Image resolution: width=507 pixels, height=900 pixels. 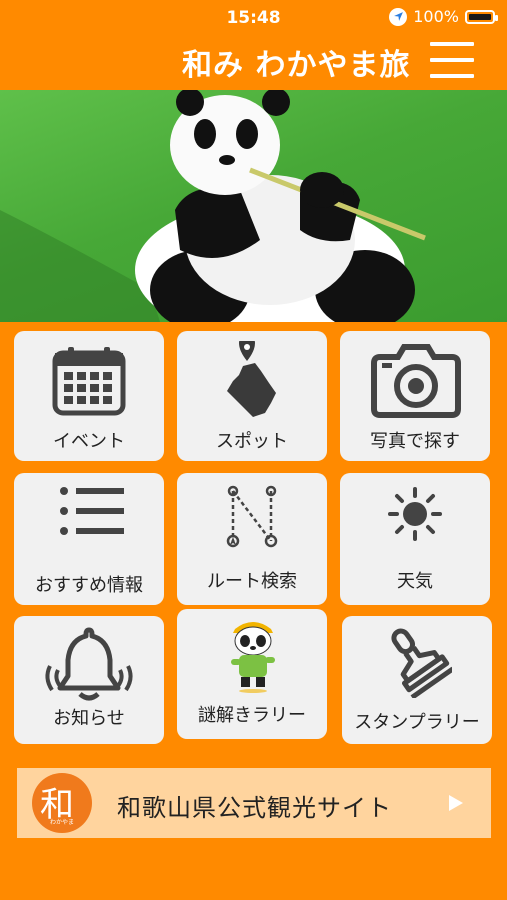 I want to click on notice-button: お知らせ, so click(x=89, y=680).